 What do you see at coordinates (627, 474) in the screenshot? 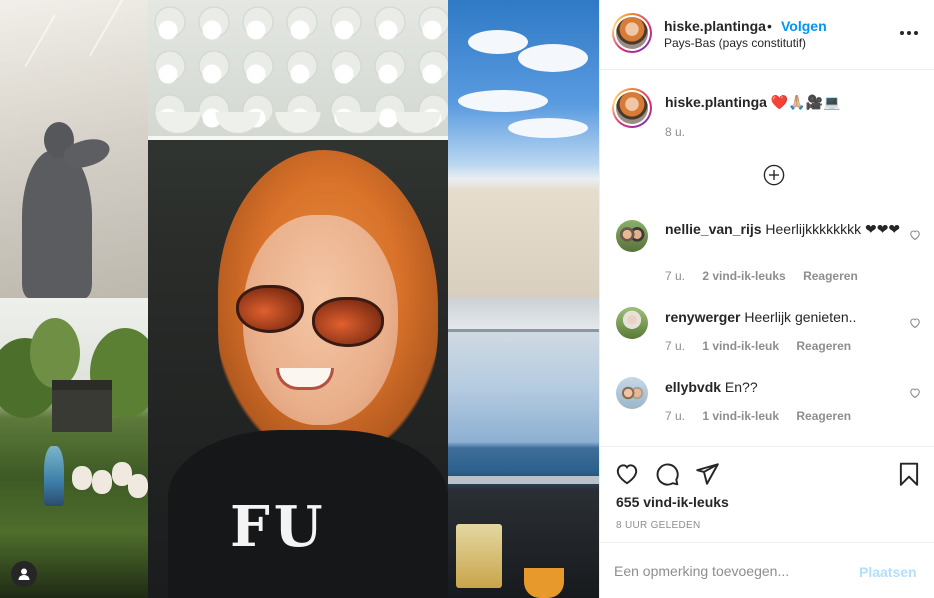
I see `heart-icon` at bounding box center [627, 474].